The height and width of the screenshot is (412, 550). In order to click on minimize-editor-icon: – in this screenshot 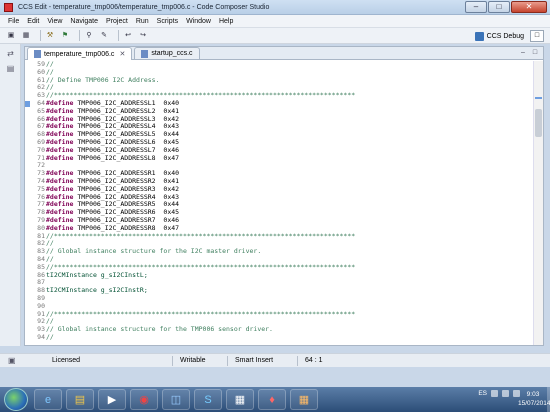, I will do `click(523, 52)`.